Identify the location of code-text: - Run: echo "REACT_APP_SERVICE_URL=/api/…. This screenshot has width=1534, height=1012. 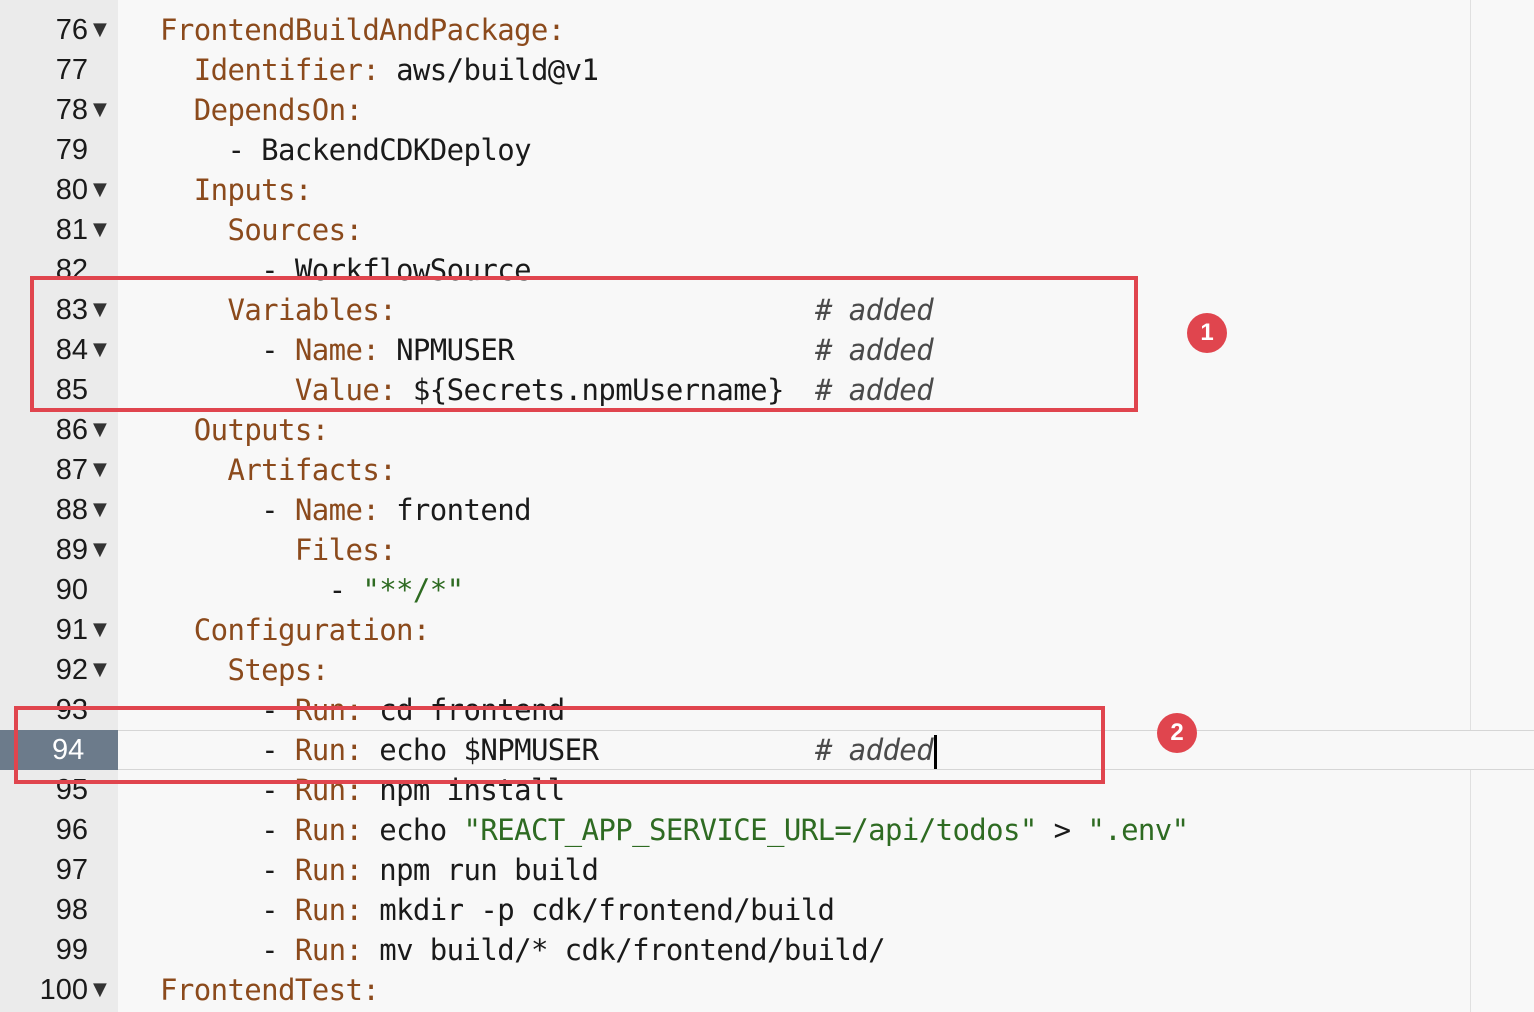
(674, 830).